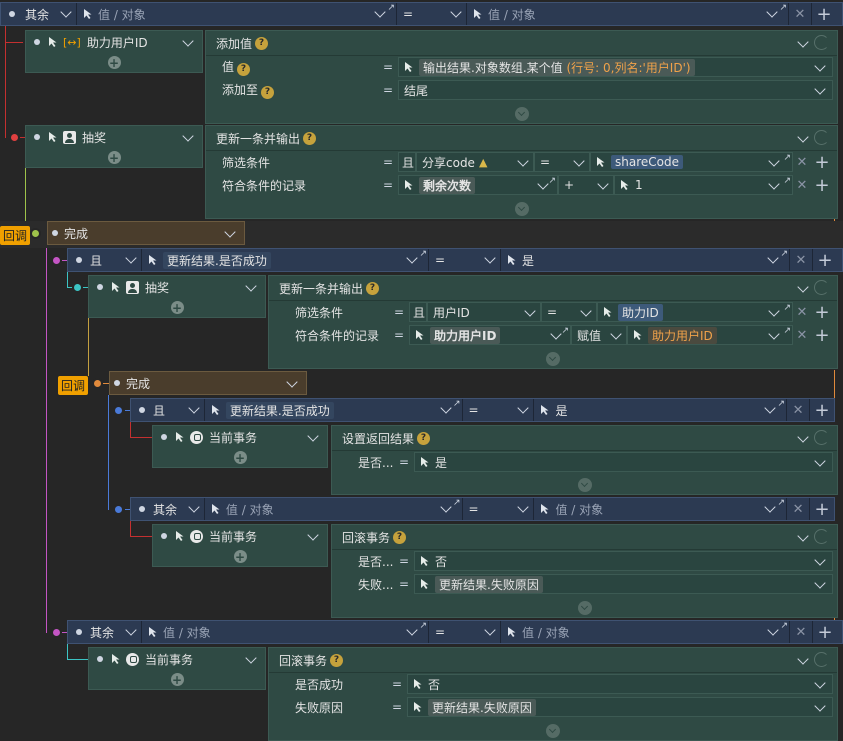  What do you see at coordinates (475, 162) in the screenshot?
I see `filter-field-select: 分享code ▲` at bounding box center [475, 162].